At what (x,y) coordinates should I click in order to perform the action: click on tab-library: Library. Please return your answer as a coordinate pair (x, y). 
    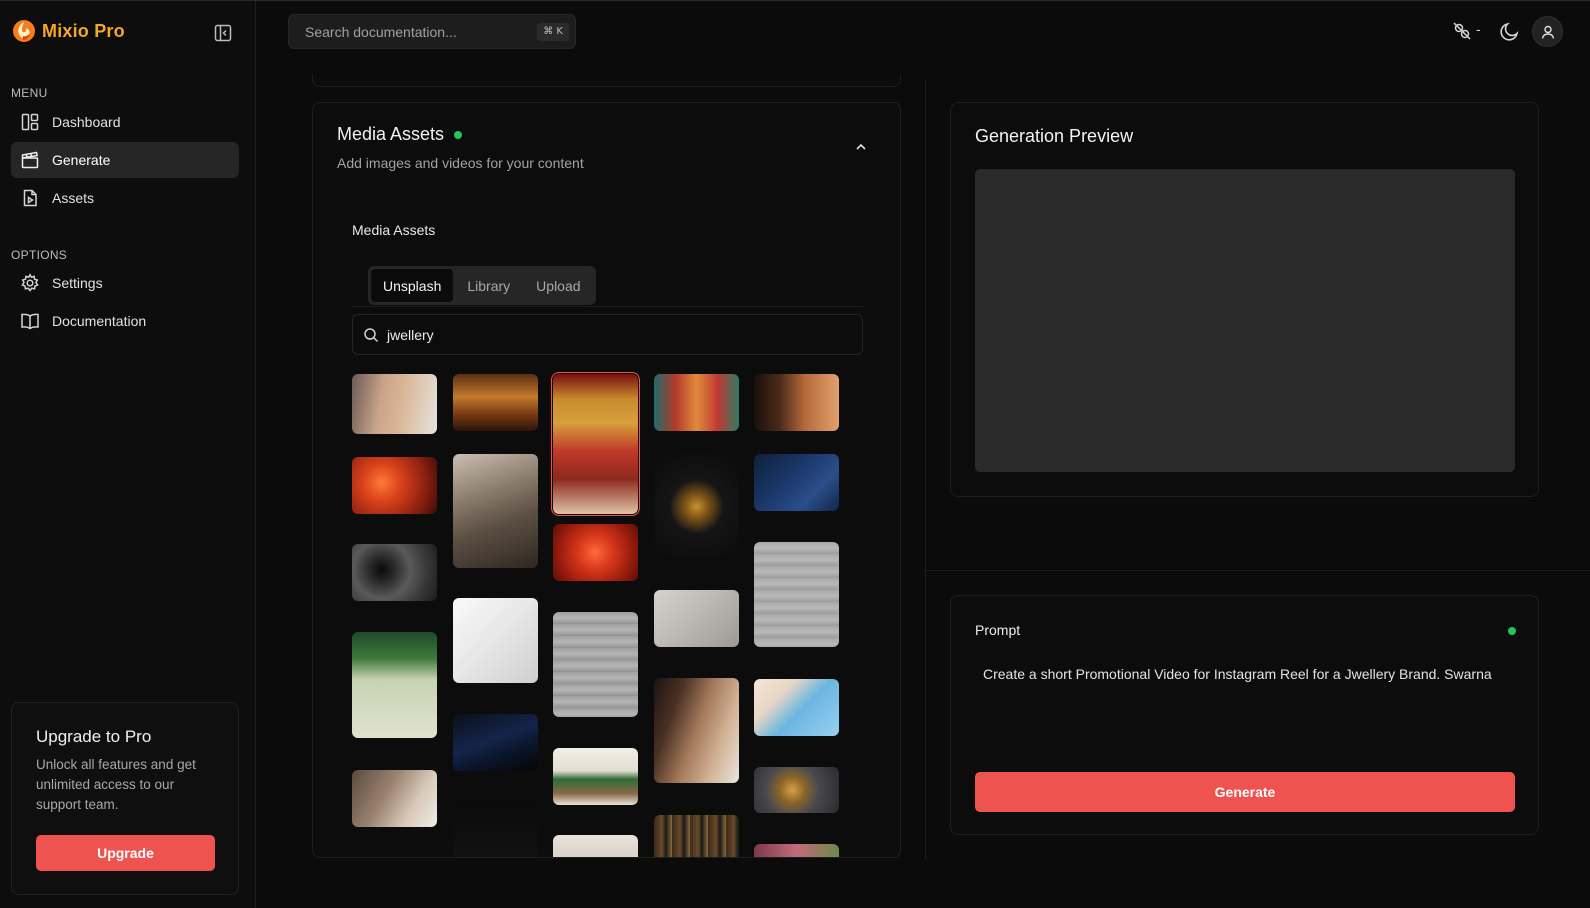
    Looking at the image, I should click on (488, 285).